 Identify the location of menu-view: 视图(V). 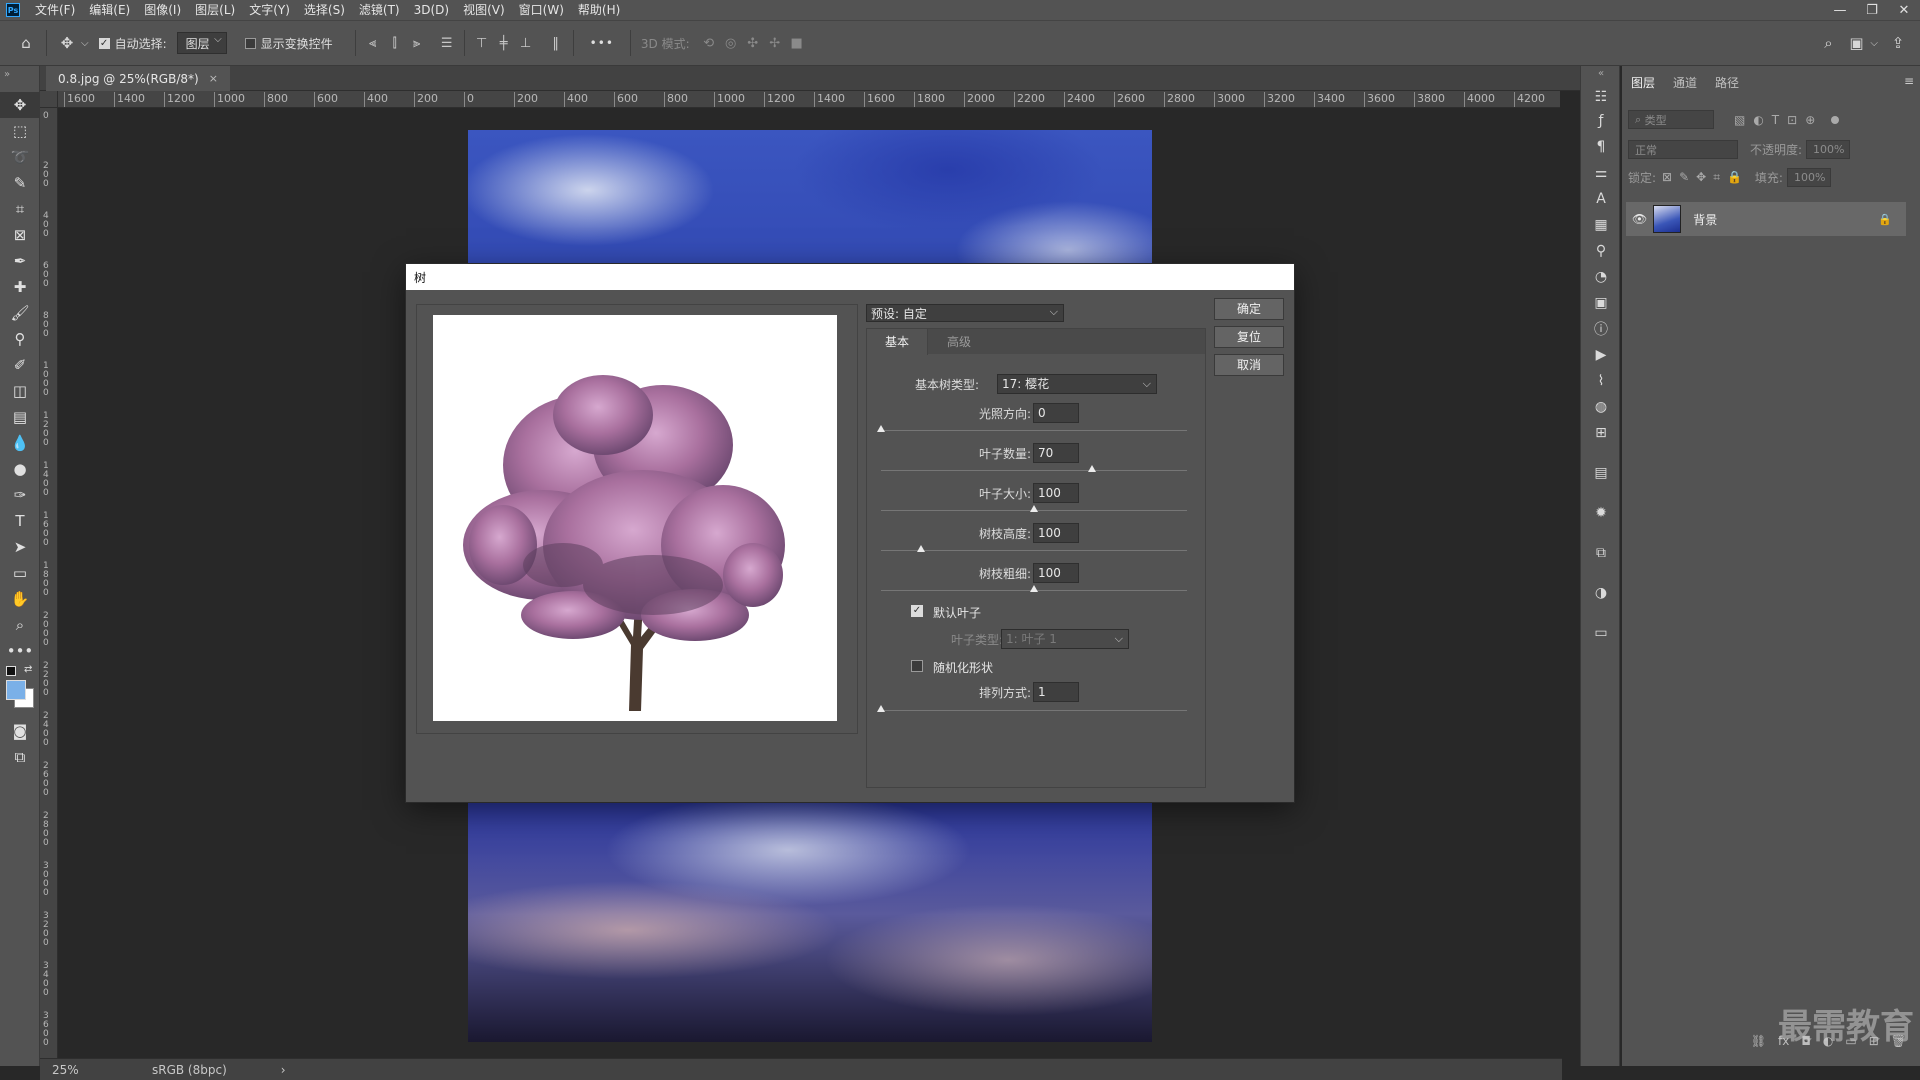
(484, 10).